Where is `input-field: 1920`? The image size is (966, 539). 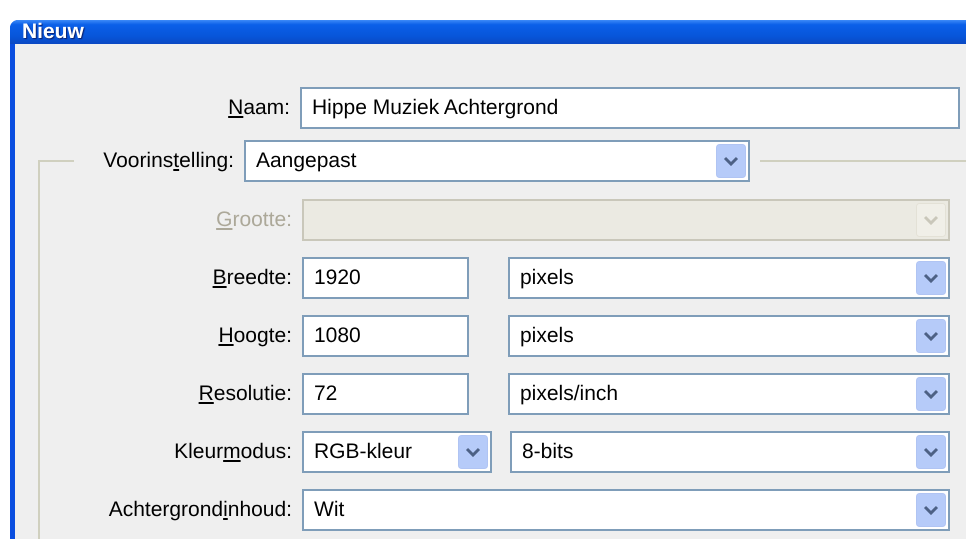
input-field: 1920 is located at coordinates (385, 278).